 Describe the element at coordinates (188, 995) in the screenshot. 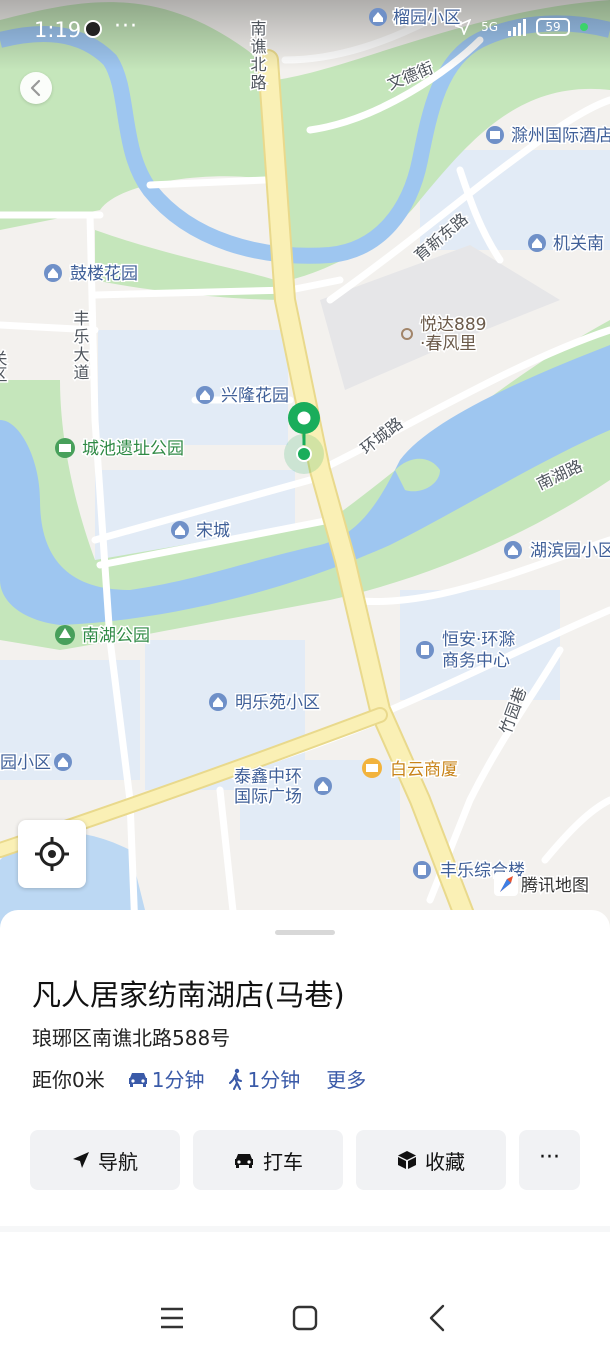

I see `place-name: 凡人居家纺南湖店(马巷)` at that location.